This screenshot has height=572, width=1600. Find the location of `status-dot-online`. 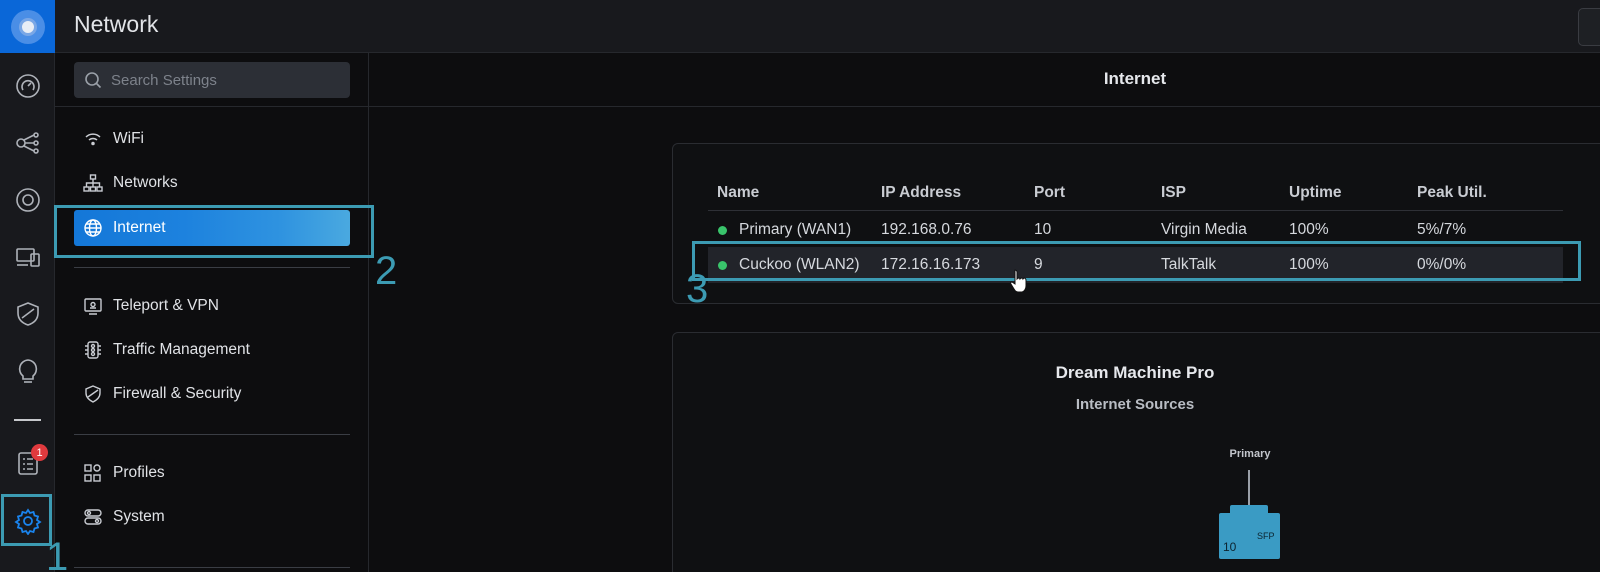

status-dot-online is located at coordinates (722, 230).